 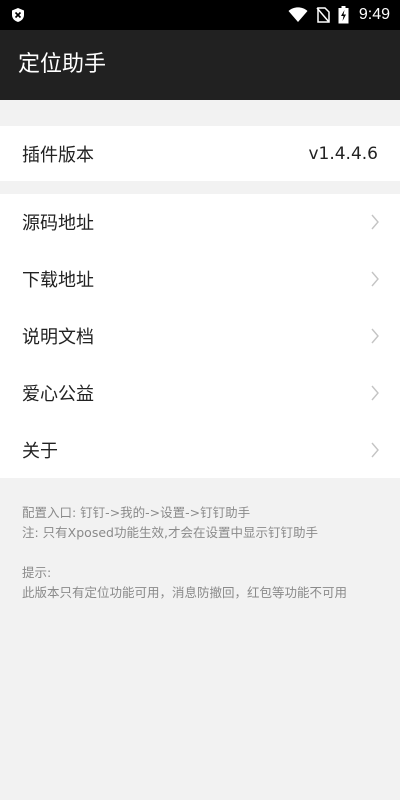 I want to click on menu-item-download: 下载地址, so click(x=200, y=279).